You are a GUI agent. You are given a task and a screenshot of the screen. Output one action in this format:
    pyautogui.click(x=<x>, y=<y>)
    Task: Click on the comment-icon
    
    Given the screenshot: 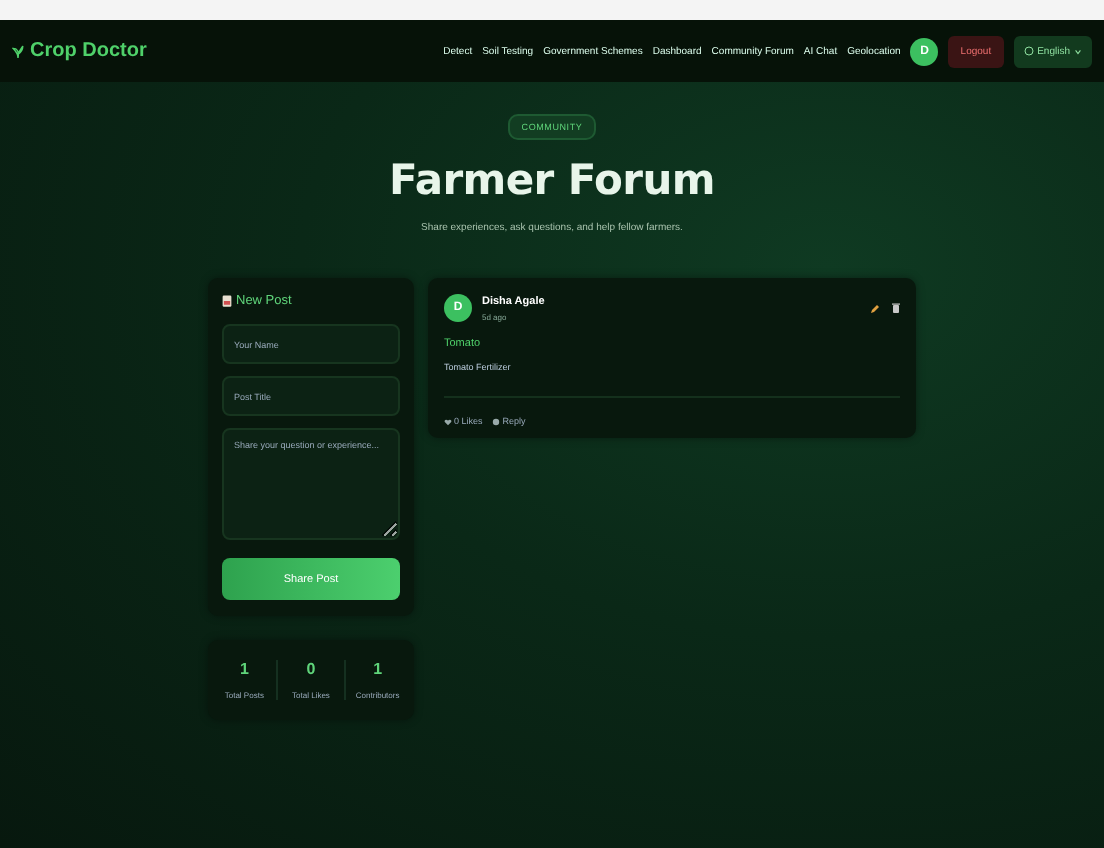 What is the action you would take?
    pyautogui.click(x=496, y=421)
    